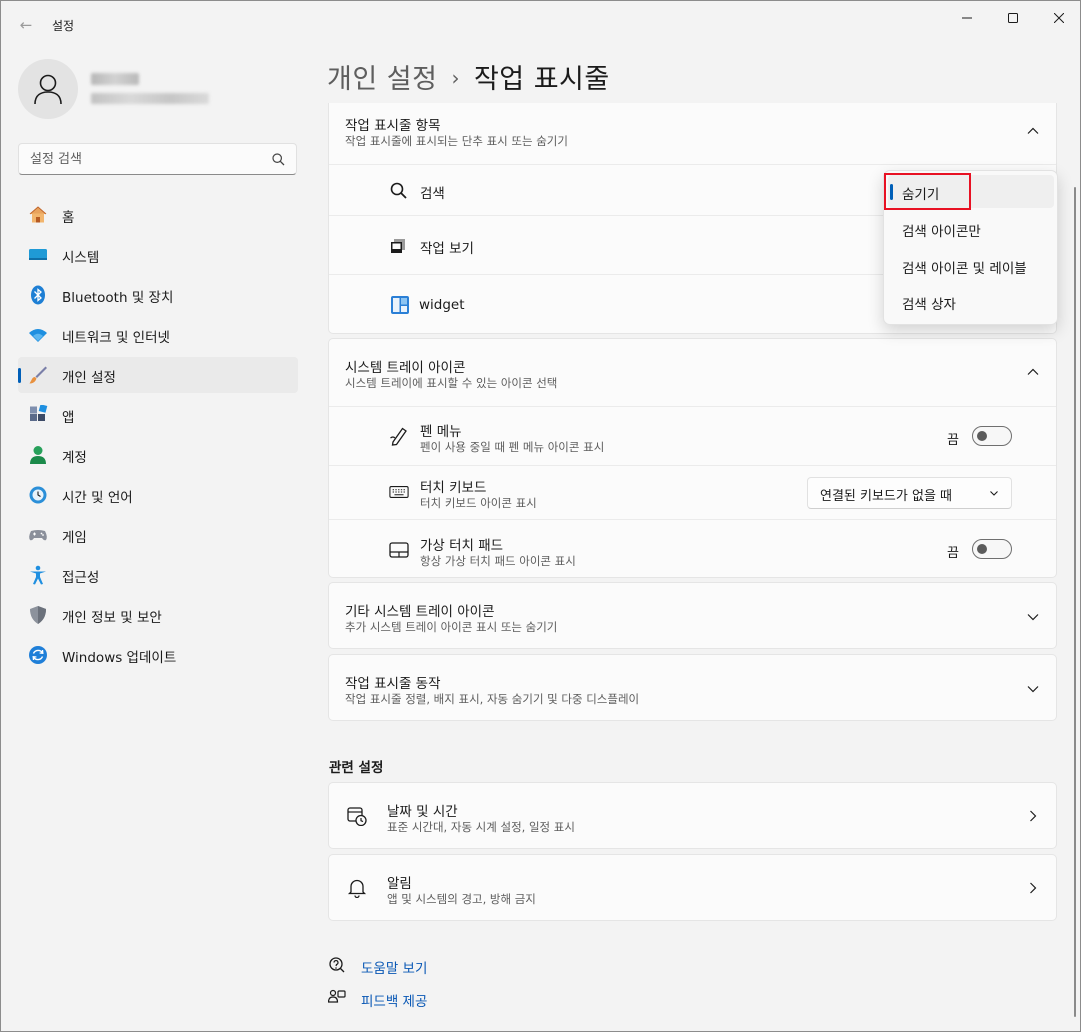 The height and width of the screenshot is (1032, 1081). Describe the element at coordinates (442, 305) in the screenshot. I see `taskbar-item-label: widget` at that location.